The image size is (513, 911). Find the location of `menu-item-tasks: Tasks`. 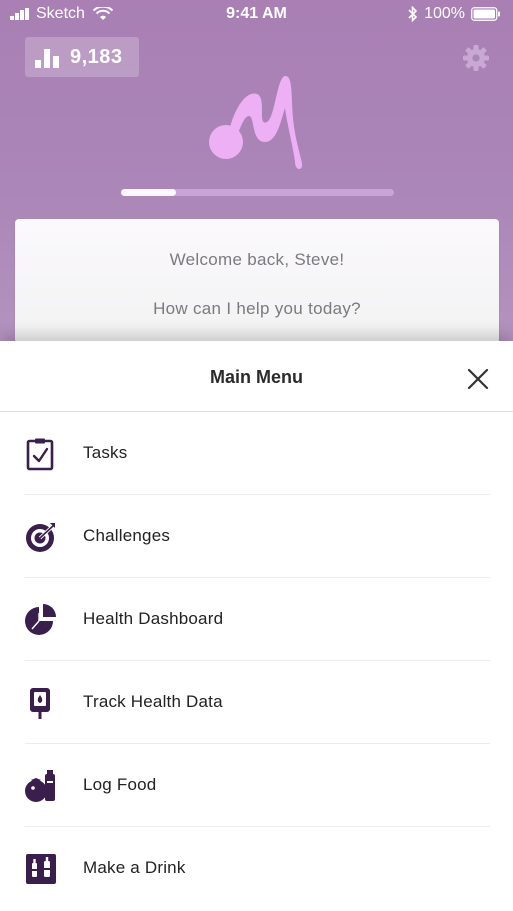

menu-item-tasks: Tasks is located at coordinates (256, 453).